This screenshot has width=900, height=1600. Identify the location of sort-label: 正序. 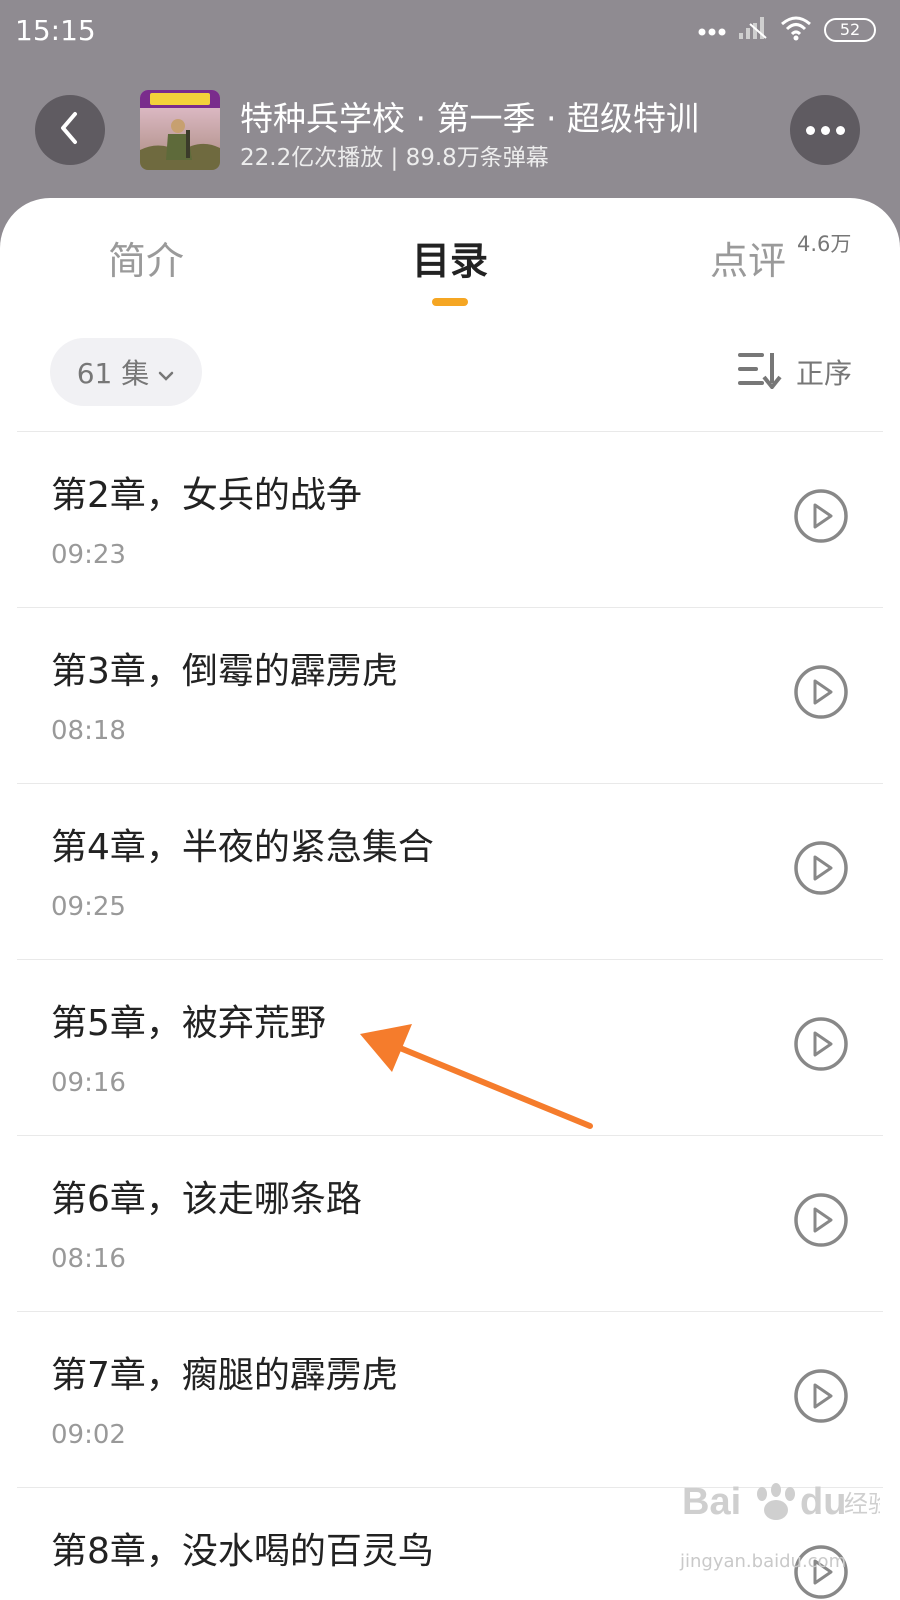
(823, 373).